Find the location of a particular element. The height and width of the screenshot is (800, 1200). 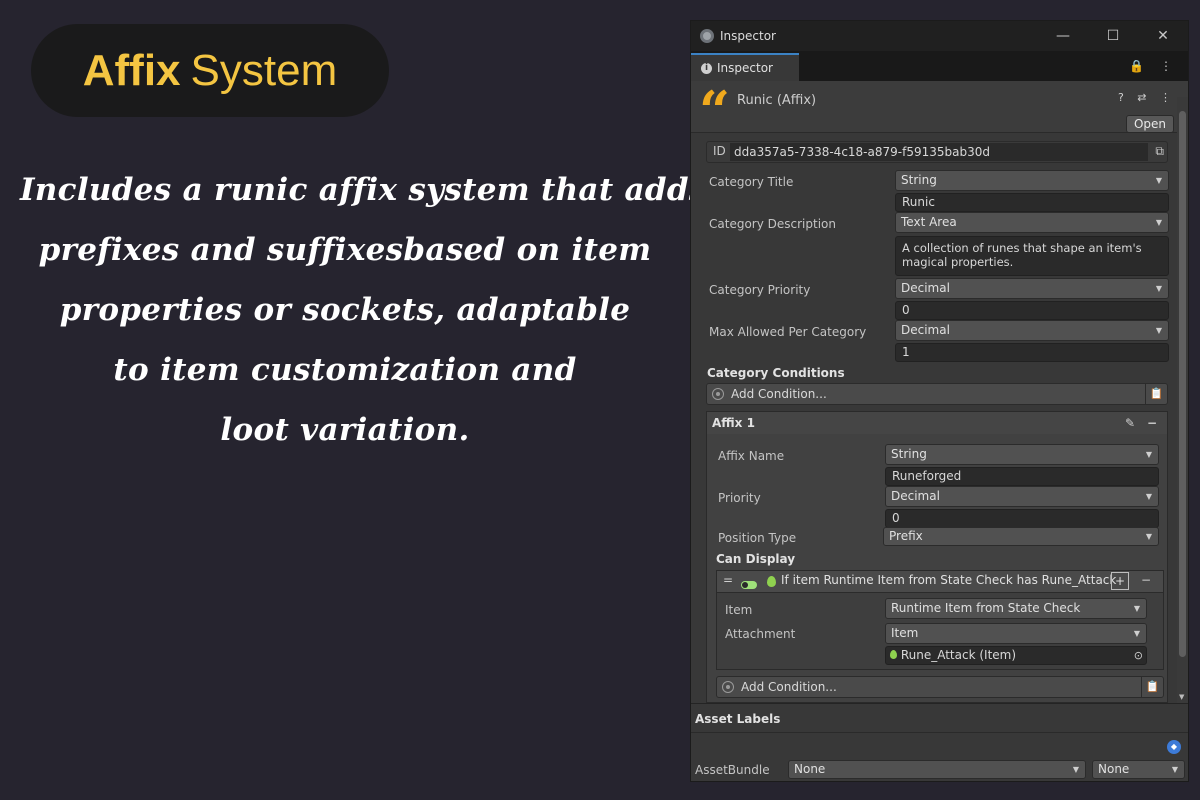

promo-title-pill: Affix System is located at coordinates (210, 70).